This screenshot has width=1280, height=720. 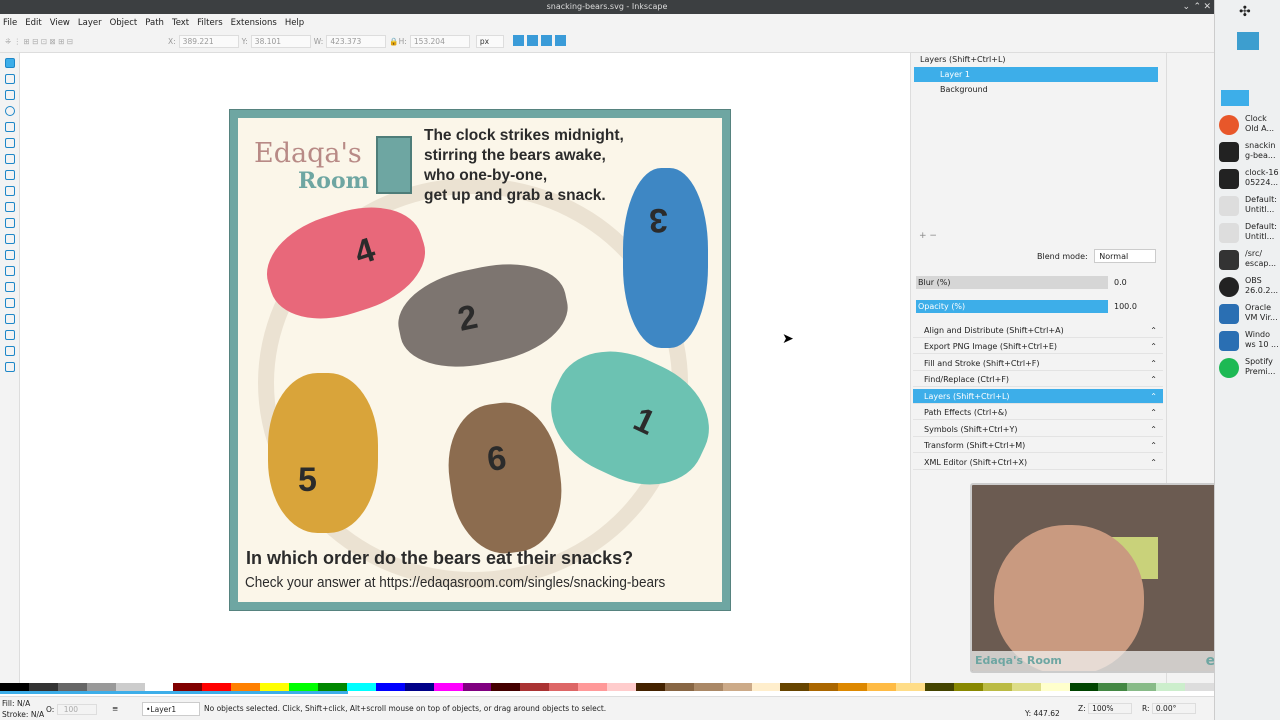 What do you see at coordinates (1038, 396) in the screenshot?
I see `dock-layers: Layers (Shift+Ctrl+L) ⌃` at bounding box center [1038, 396].